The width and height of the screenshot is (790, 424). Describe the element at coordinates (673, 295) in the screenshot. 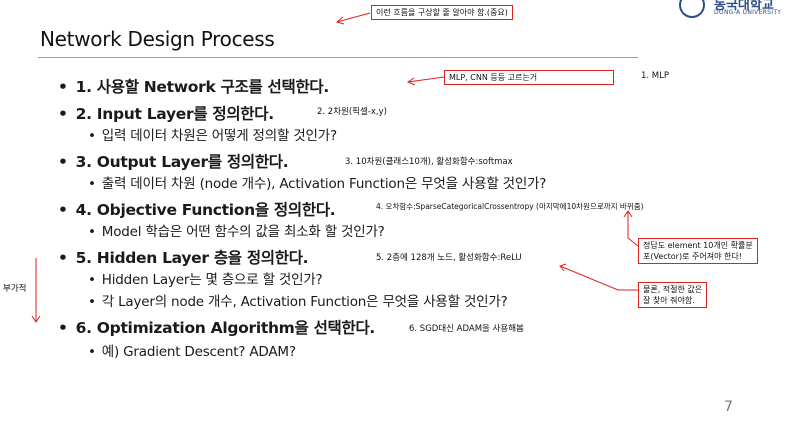

I see `annotation-box-relu: 물론, 적절한 값은 잘 찾아 줘야함.` at that location.